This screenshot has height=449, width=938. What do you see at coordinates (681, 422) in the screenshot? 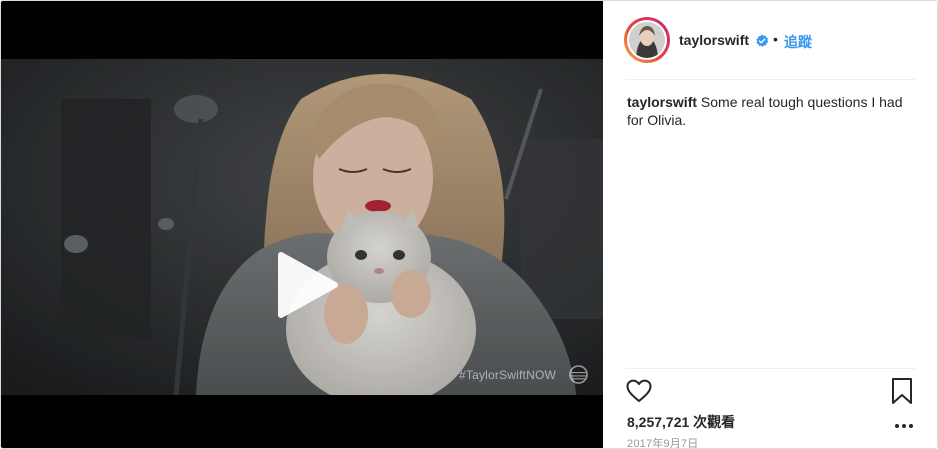
I see `view-count: 8,257,721 次觀看` at bounding box center [681, 422].